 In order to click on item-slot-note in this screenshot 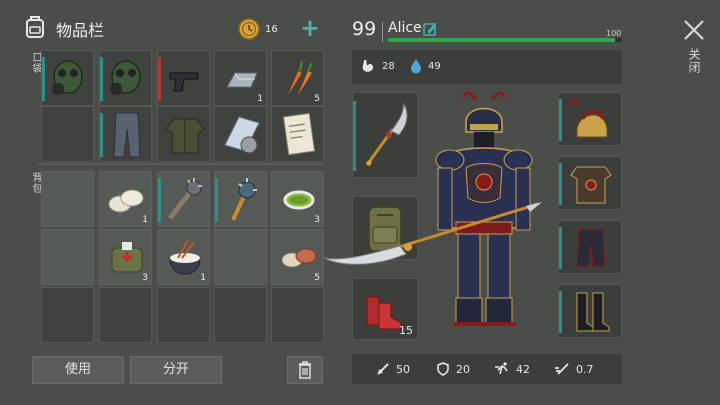, I will do `click(297, 134)`.